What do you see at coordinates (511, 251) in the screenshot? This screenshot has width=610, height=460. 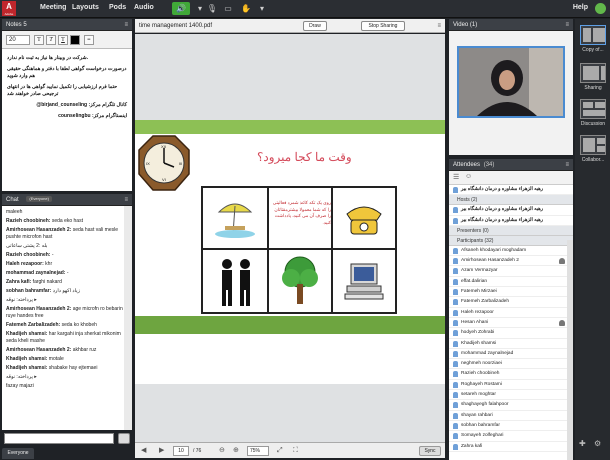 I see `participant-row: Afsaneh khodayari moghadam` at bounding box center [511, 251].